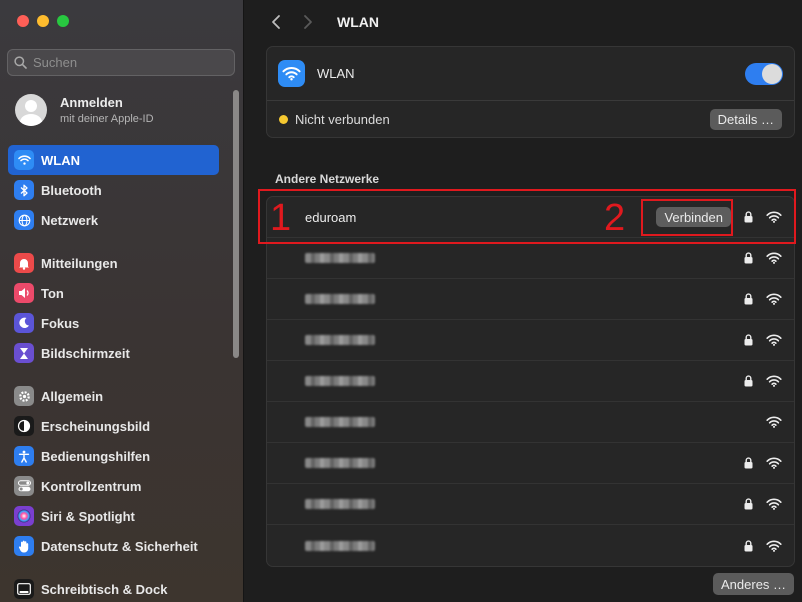 This screenshot has width=802, height=602. I want to click on page-title: WLAN, so click(358, 22).